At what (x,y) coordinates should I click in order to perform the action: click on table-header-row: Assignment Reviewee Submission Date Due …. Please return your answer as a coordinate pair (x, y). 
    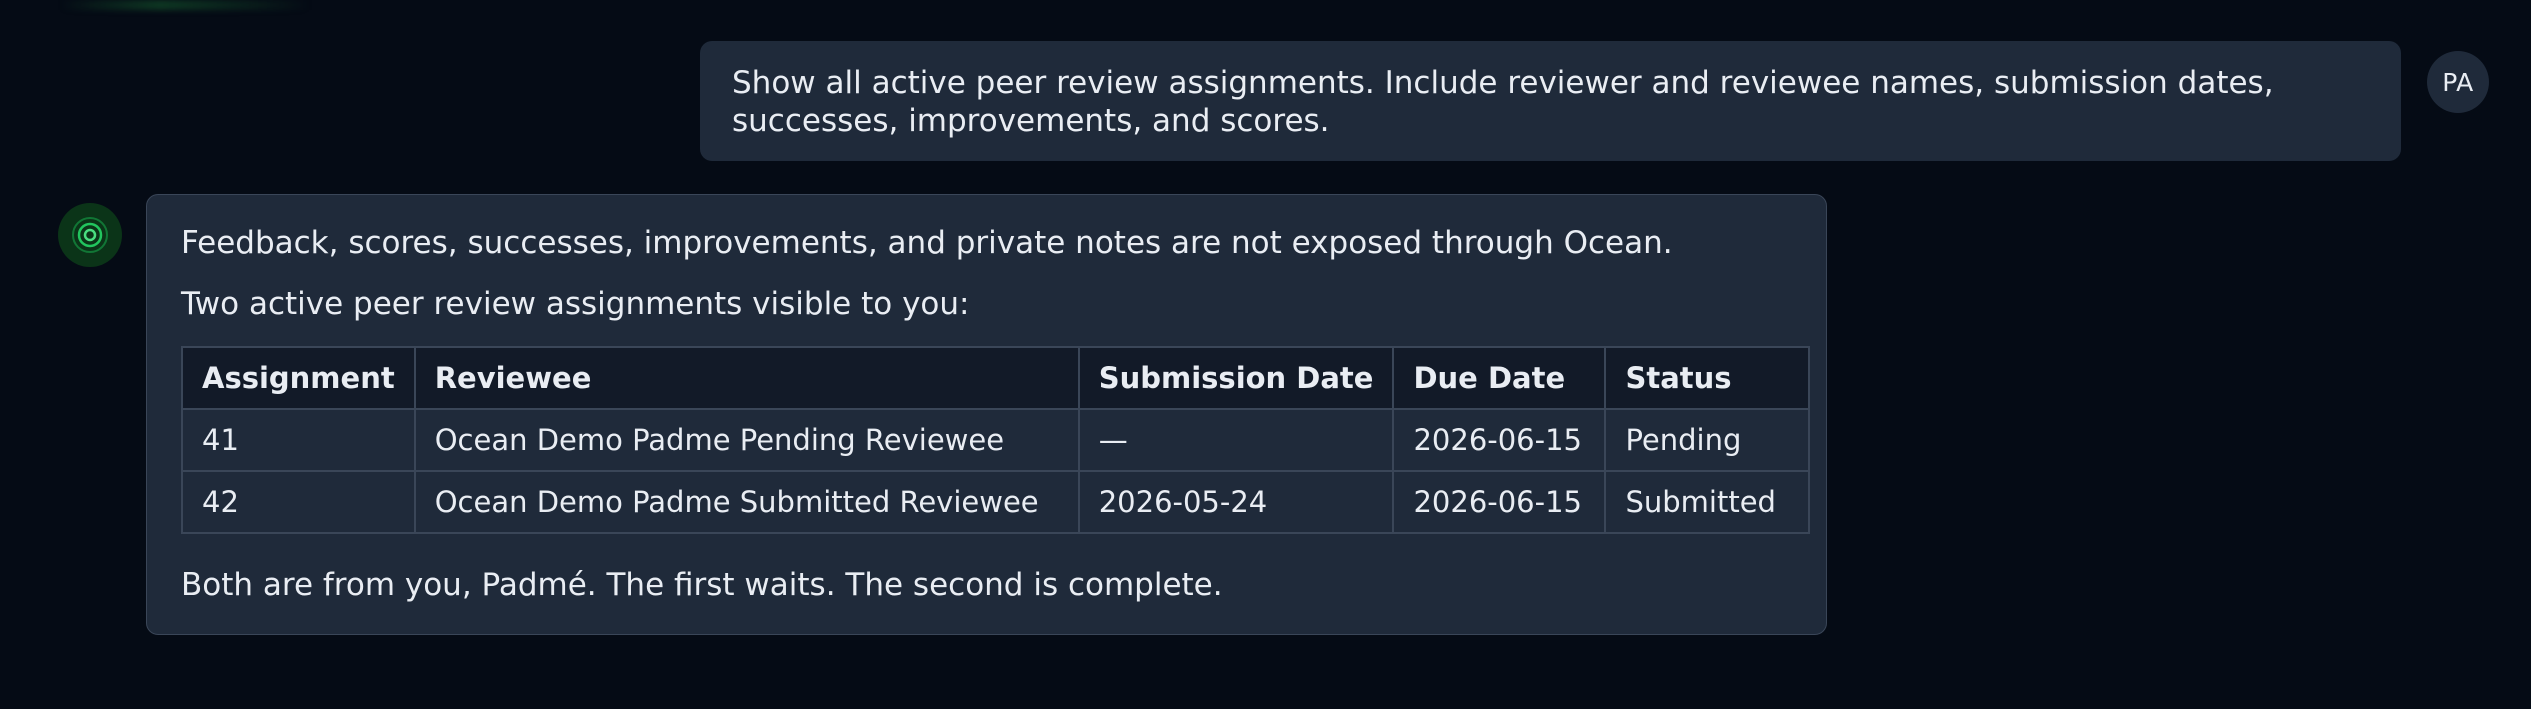
    Looking at the image, I should click on (996, 378).